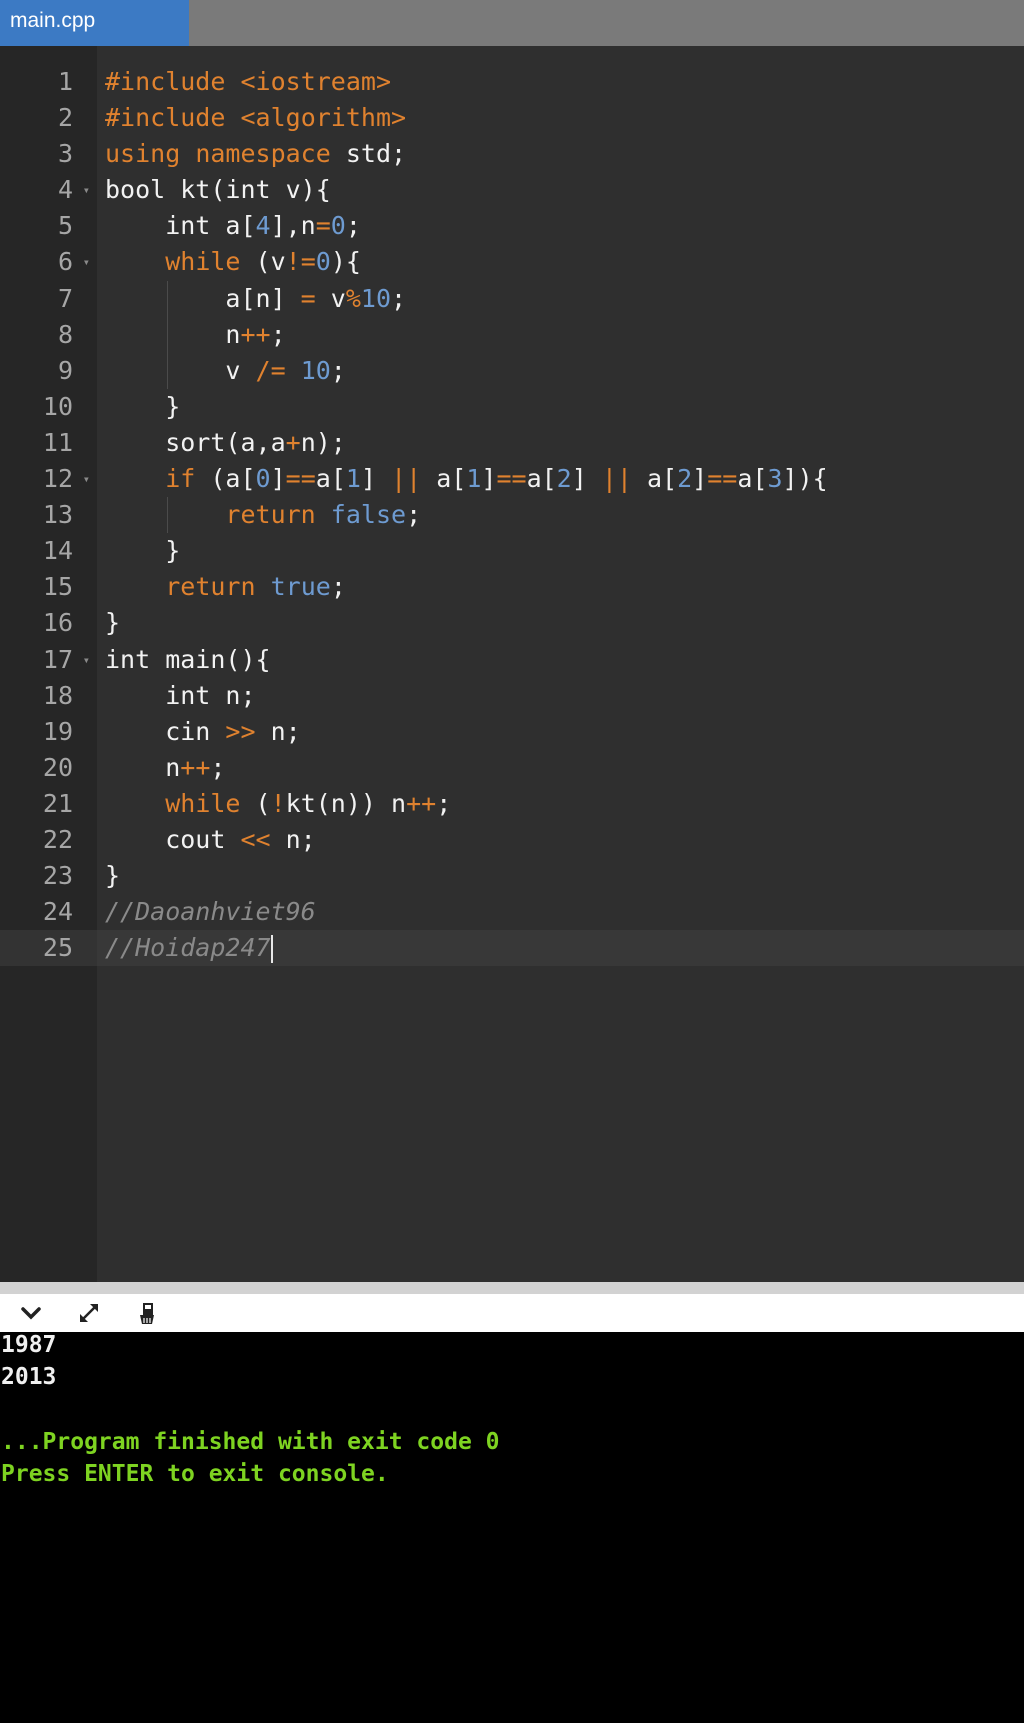  I want to click on code-line: 17 ▾ int main(){, so click(512, 660).